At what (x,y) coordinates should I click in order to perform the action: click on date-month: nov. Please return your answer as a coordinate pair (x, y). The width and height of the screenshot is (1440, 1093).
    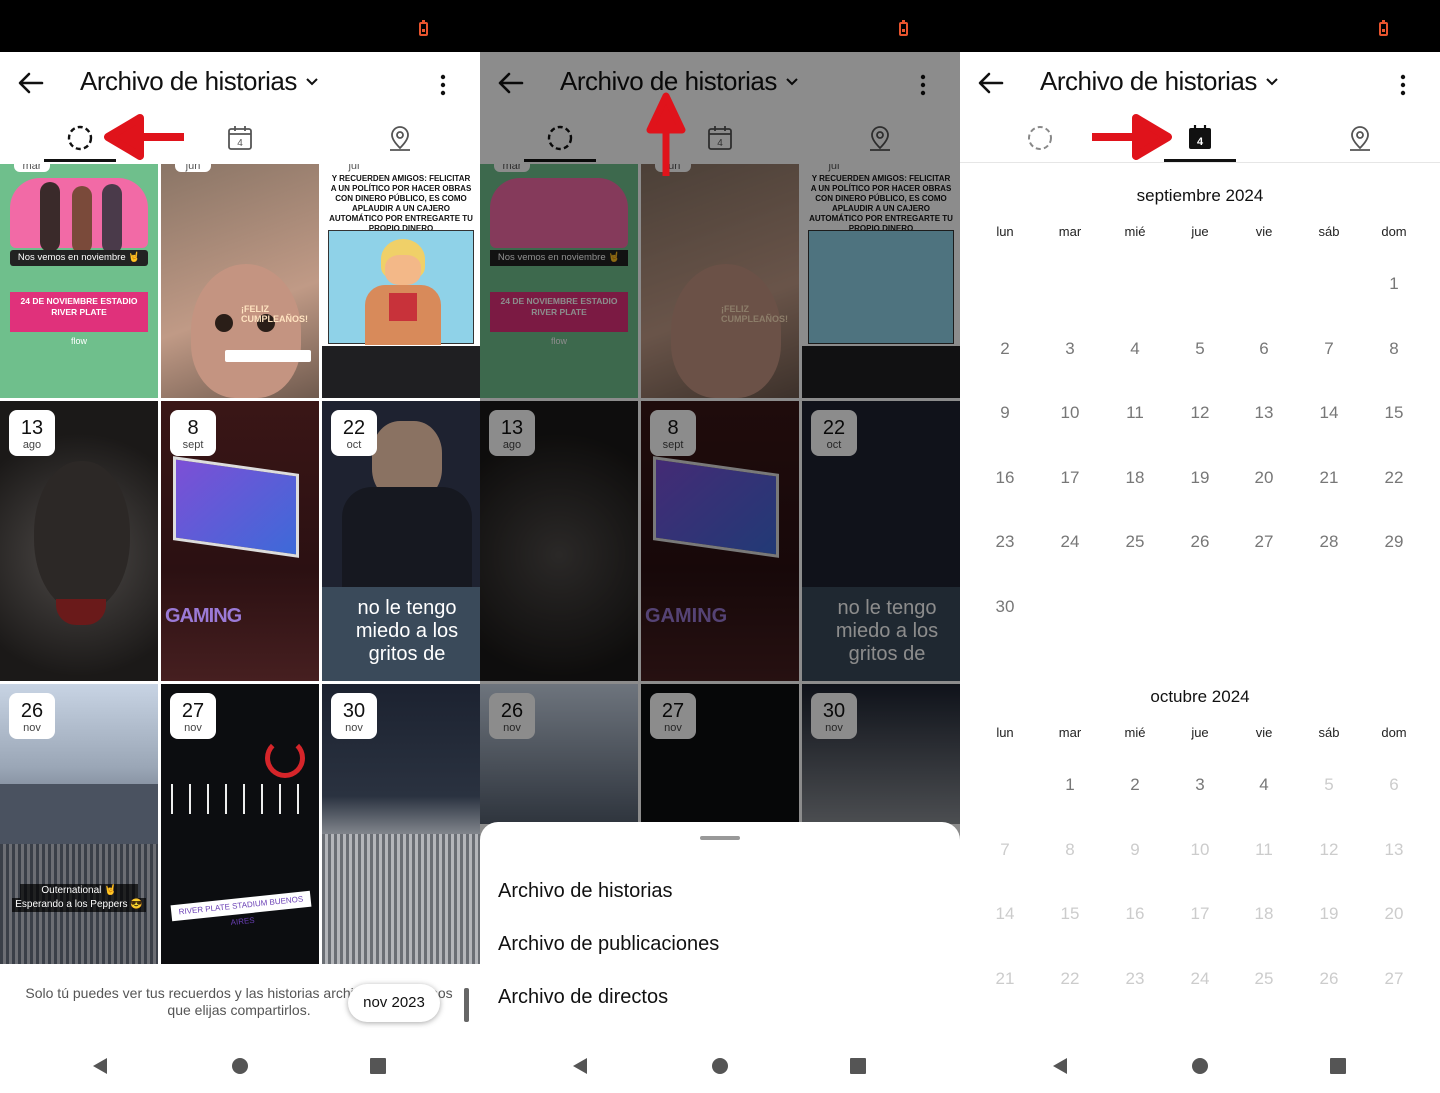
    Looking at the image, I should click on (354, 728).